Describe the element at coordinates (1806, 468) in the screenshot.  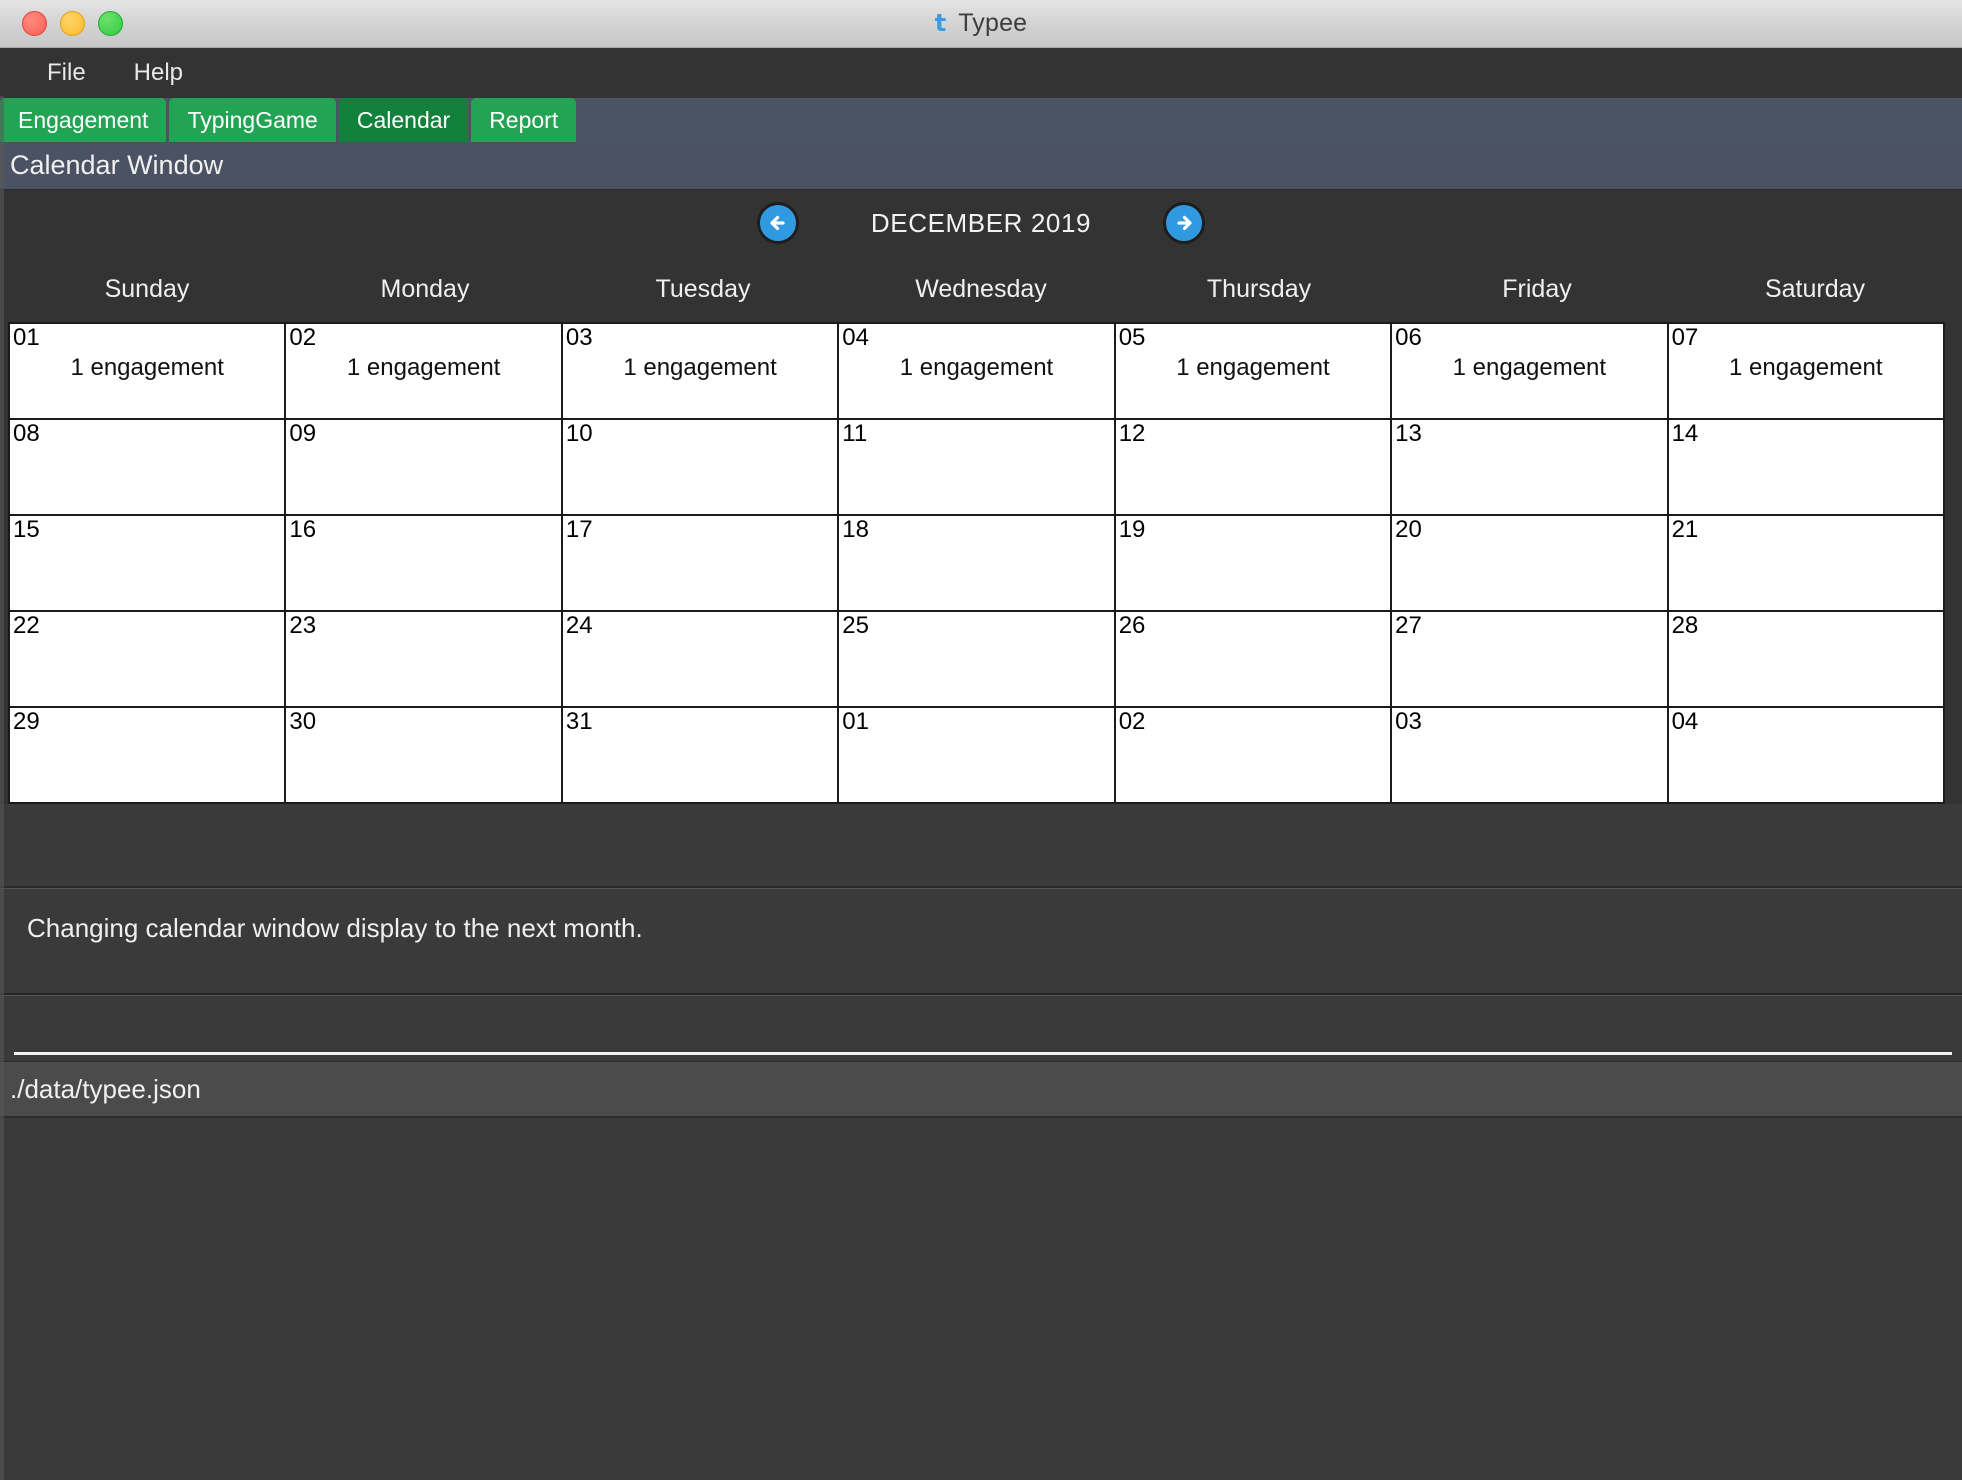
I see `calendar-day-cell: 14` at that location.